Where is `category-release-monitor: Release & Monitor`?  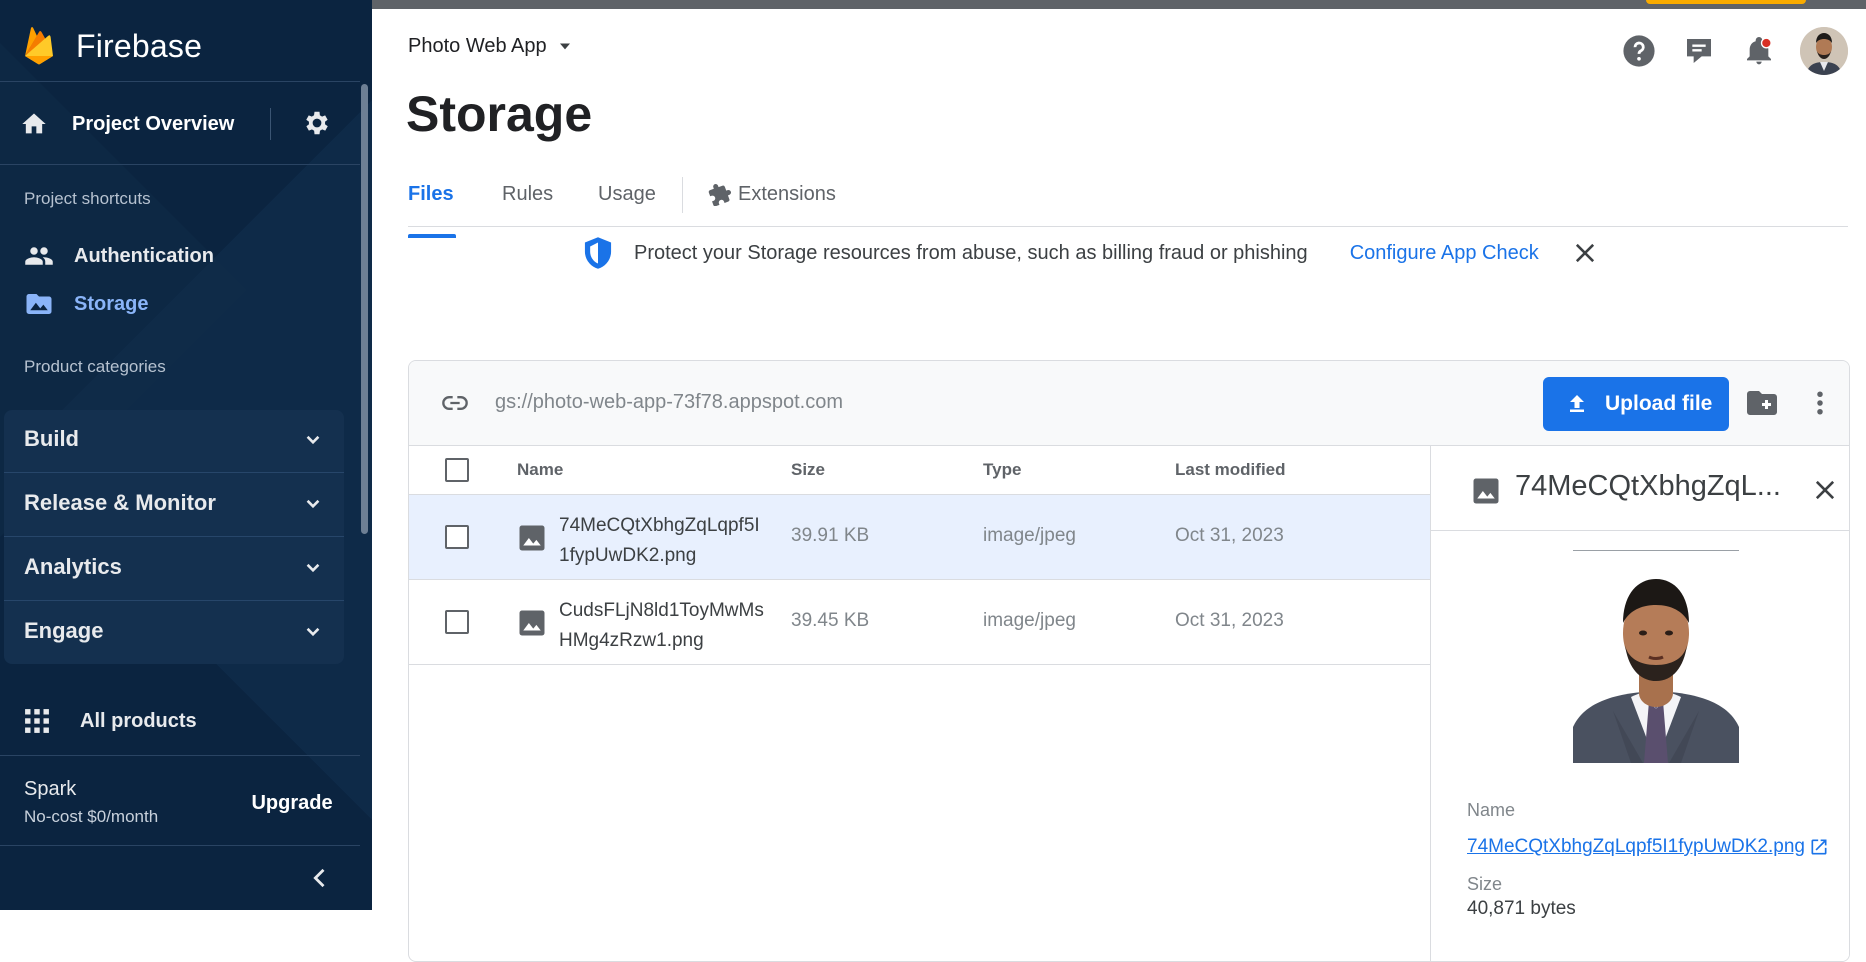
category-release-monitor: Release & Monitor is located at coordinates (174, 503).